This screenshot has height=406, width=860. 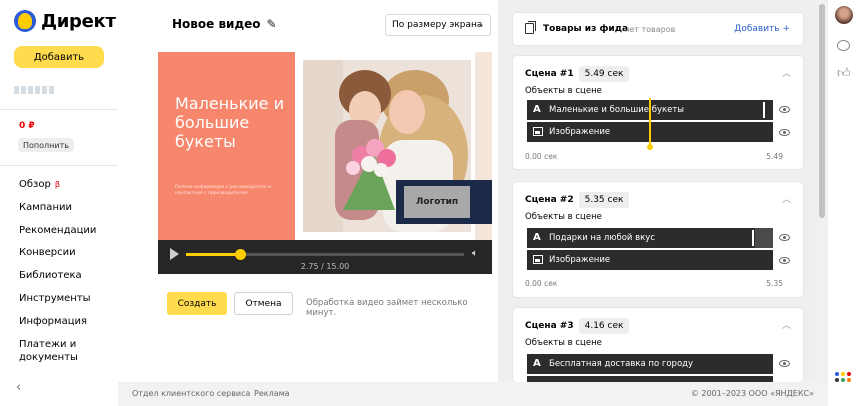 What do you see at coordinates (34, 90) in the screenshot?
I see `blurred-account-id` at bounding box center [34, 90].